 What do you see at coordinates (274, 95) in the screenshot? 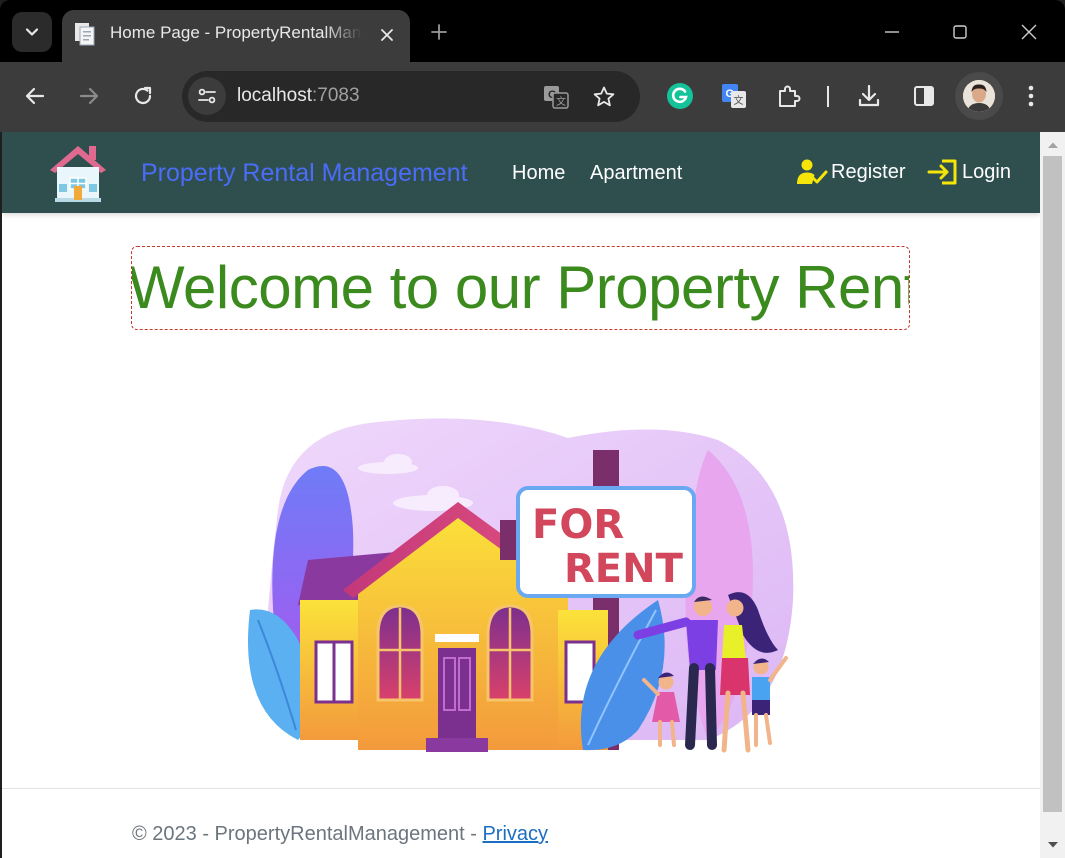
I see `url-host: localhost` at bounding box center [274, 95].